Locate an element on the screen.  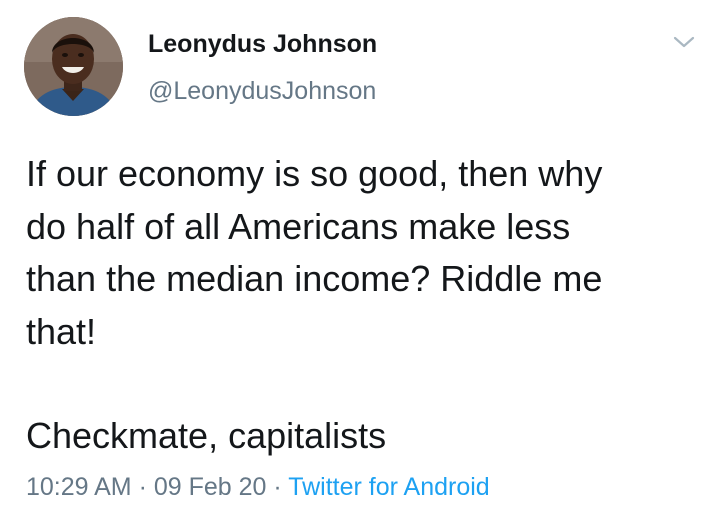
chevron-down-icon is located at coordinates (684, 42).